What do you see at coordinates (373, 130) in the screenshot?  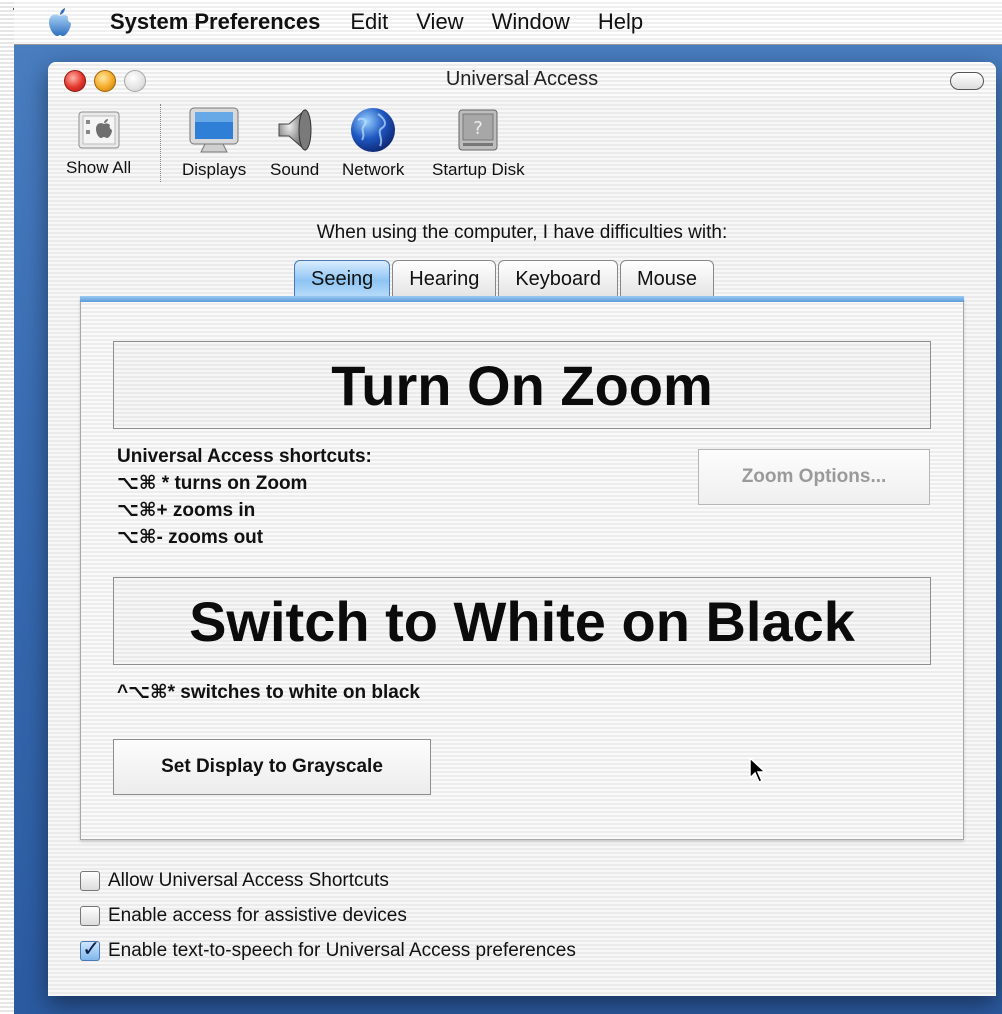 I see `globe-icon` at bounding box center [373, 130].